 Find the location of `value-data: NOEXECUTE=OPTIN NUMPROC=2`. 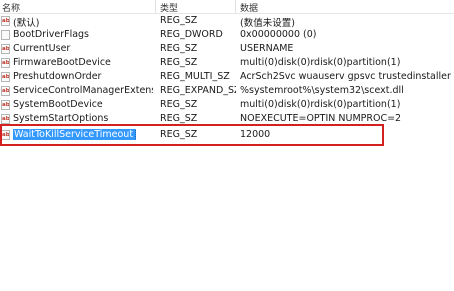

value-data: NOEXECUTE=OPTIN NUMPROC=2 is located at coordinates (321, 118).